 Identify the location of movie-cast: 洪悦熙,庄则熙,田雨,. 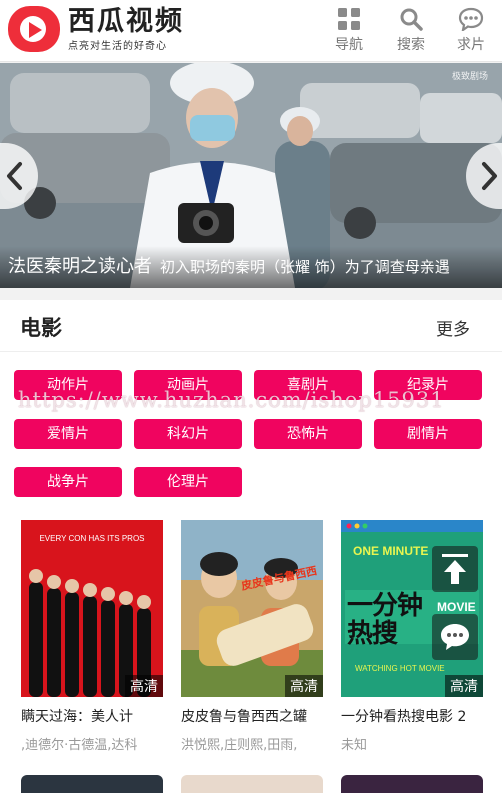
(239, 745).